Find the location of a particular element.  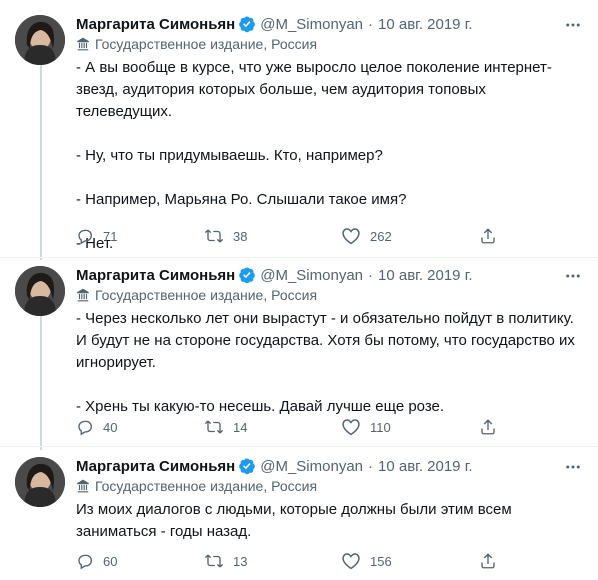

retweet-count: 14 is located at coordinates (240, 427).